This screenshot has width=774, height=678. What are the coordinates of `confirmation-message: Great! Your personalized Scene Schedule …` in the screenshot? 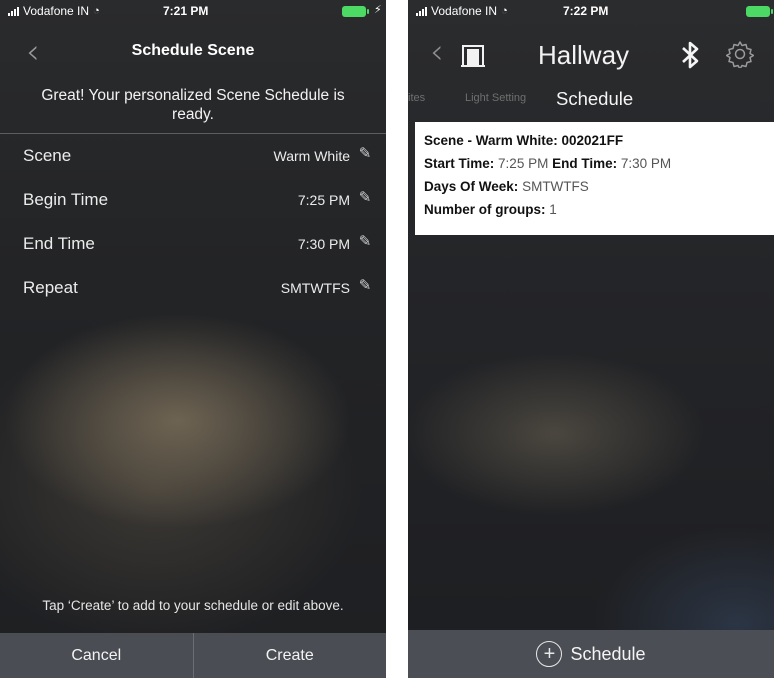 It's located at (193, 105).